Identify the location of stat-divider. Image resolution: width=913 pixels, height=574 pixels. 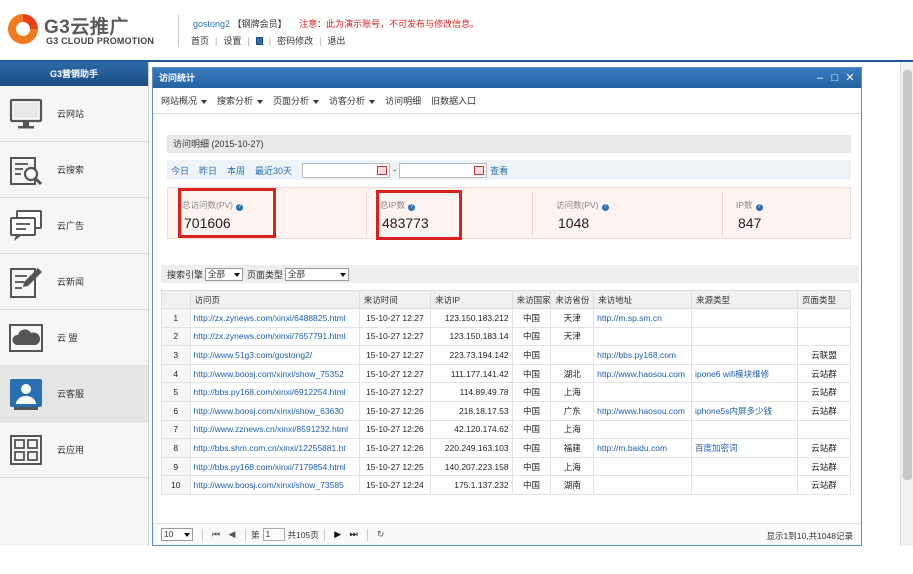
(532, 214).